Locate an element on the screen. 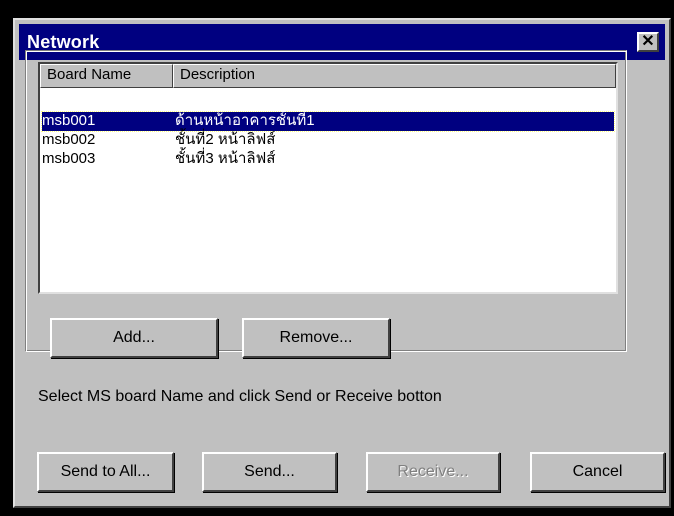  list-header: Board Name Description is located at coordinates (328, 76).